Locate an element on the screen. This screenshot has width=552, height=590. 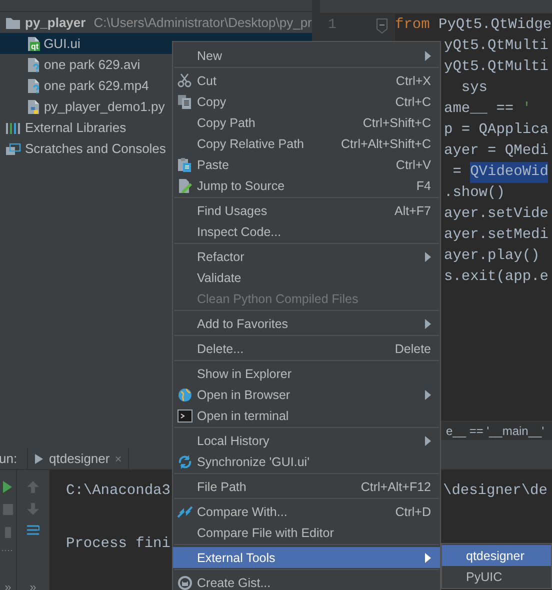
menu-item: Compare File with Editor is located at coordinates (306, 532).